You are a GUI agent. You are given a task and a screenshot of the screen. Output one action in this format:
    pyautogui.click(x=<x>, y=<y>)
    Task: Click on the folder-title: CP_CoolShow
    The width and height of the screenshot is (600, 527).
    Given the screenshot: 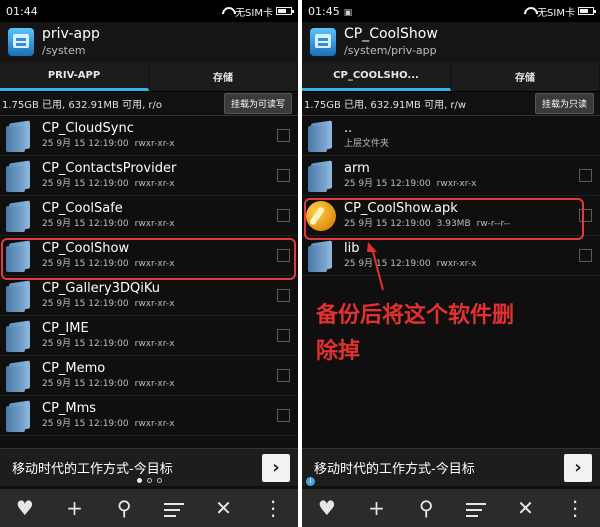 What is the action you would take?
    pyautogui.click(x=391, y=34)
    